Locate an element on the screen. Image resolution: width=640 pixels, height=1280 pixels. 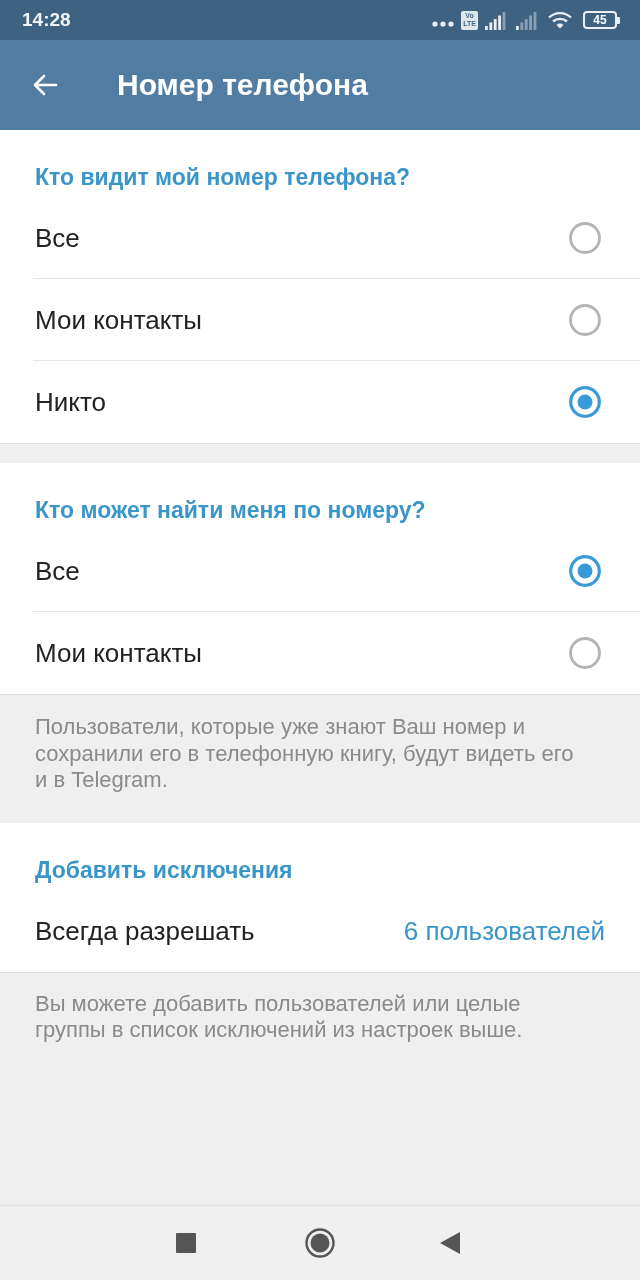
back-icon is located at coordinates (450, 1243).